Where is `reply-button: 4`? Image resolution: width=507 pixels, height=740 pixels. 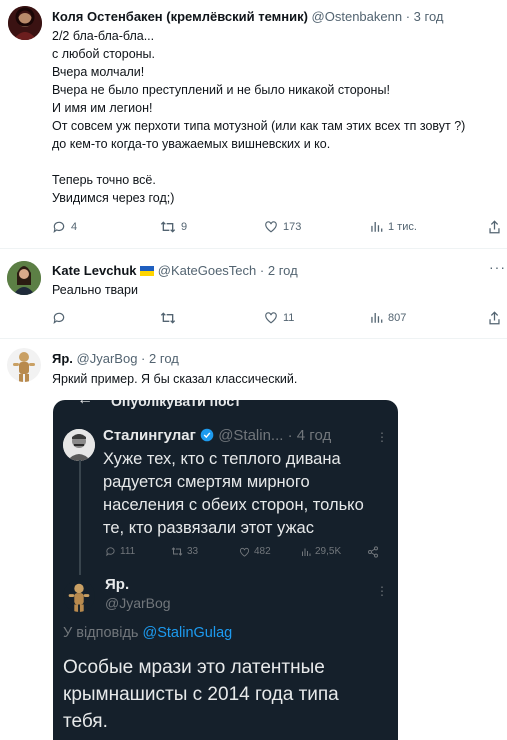 reply-button: 4 is located at coordinates (64, 227).